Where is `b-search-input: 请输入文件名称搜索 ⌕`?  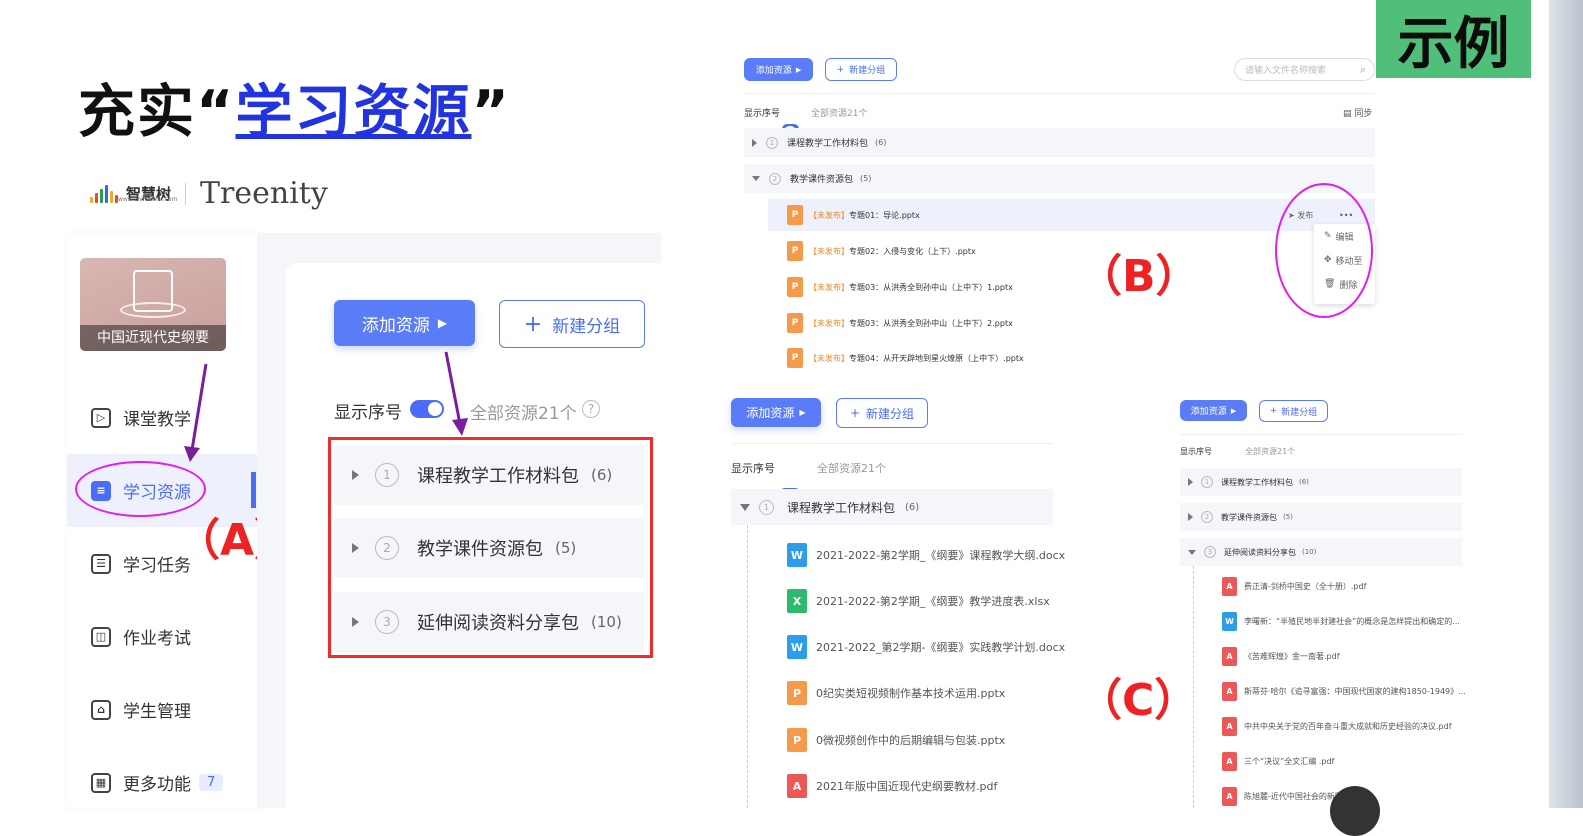 b-search-input: 请输入文件名称搜索 ⌕ is located at coordinates (1304, 69).